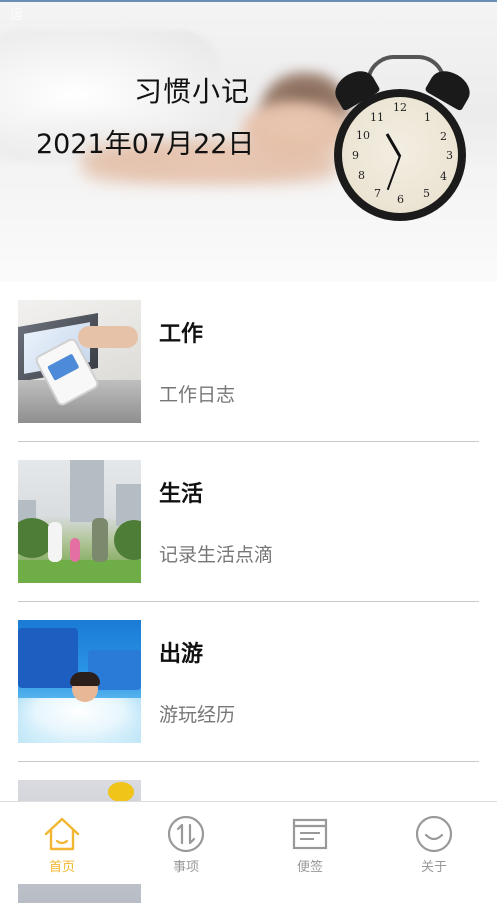 The height and width of the screenshot is (922, 497). Describe the element at coordinates (62, 834) in the screenshot. I see `home-icon` at that location.